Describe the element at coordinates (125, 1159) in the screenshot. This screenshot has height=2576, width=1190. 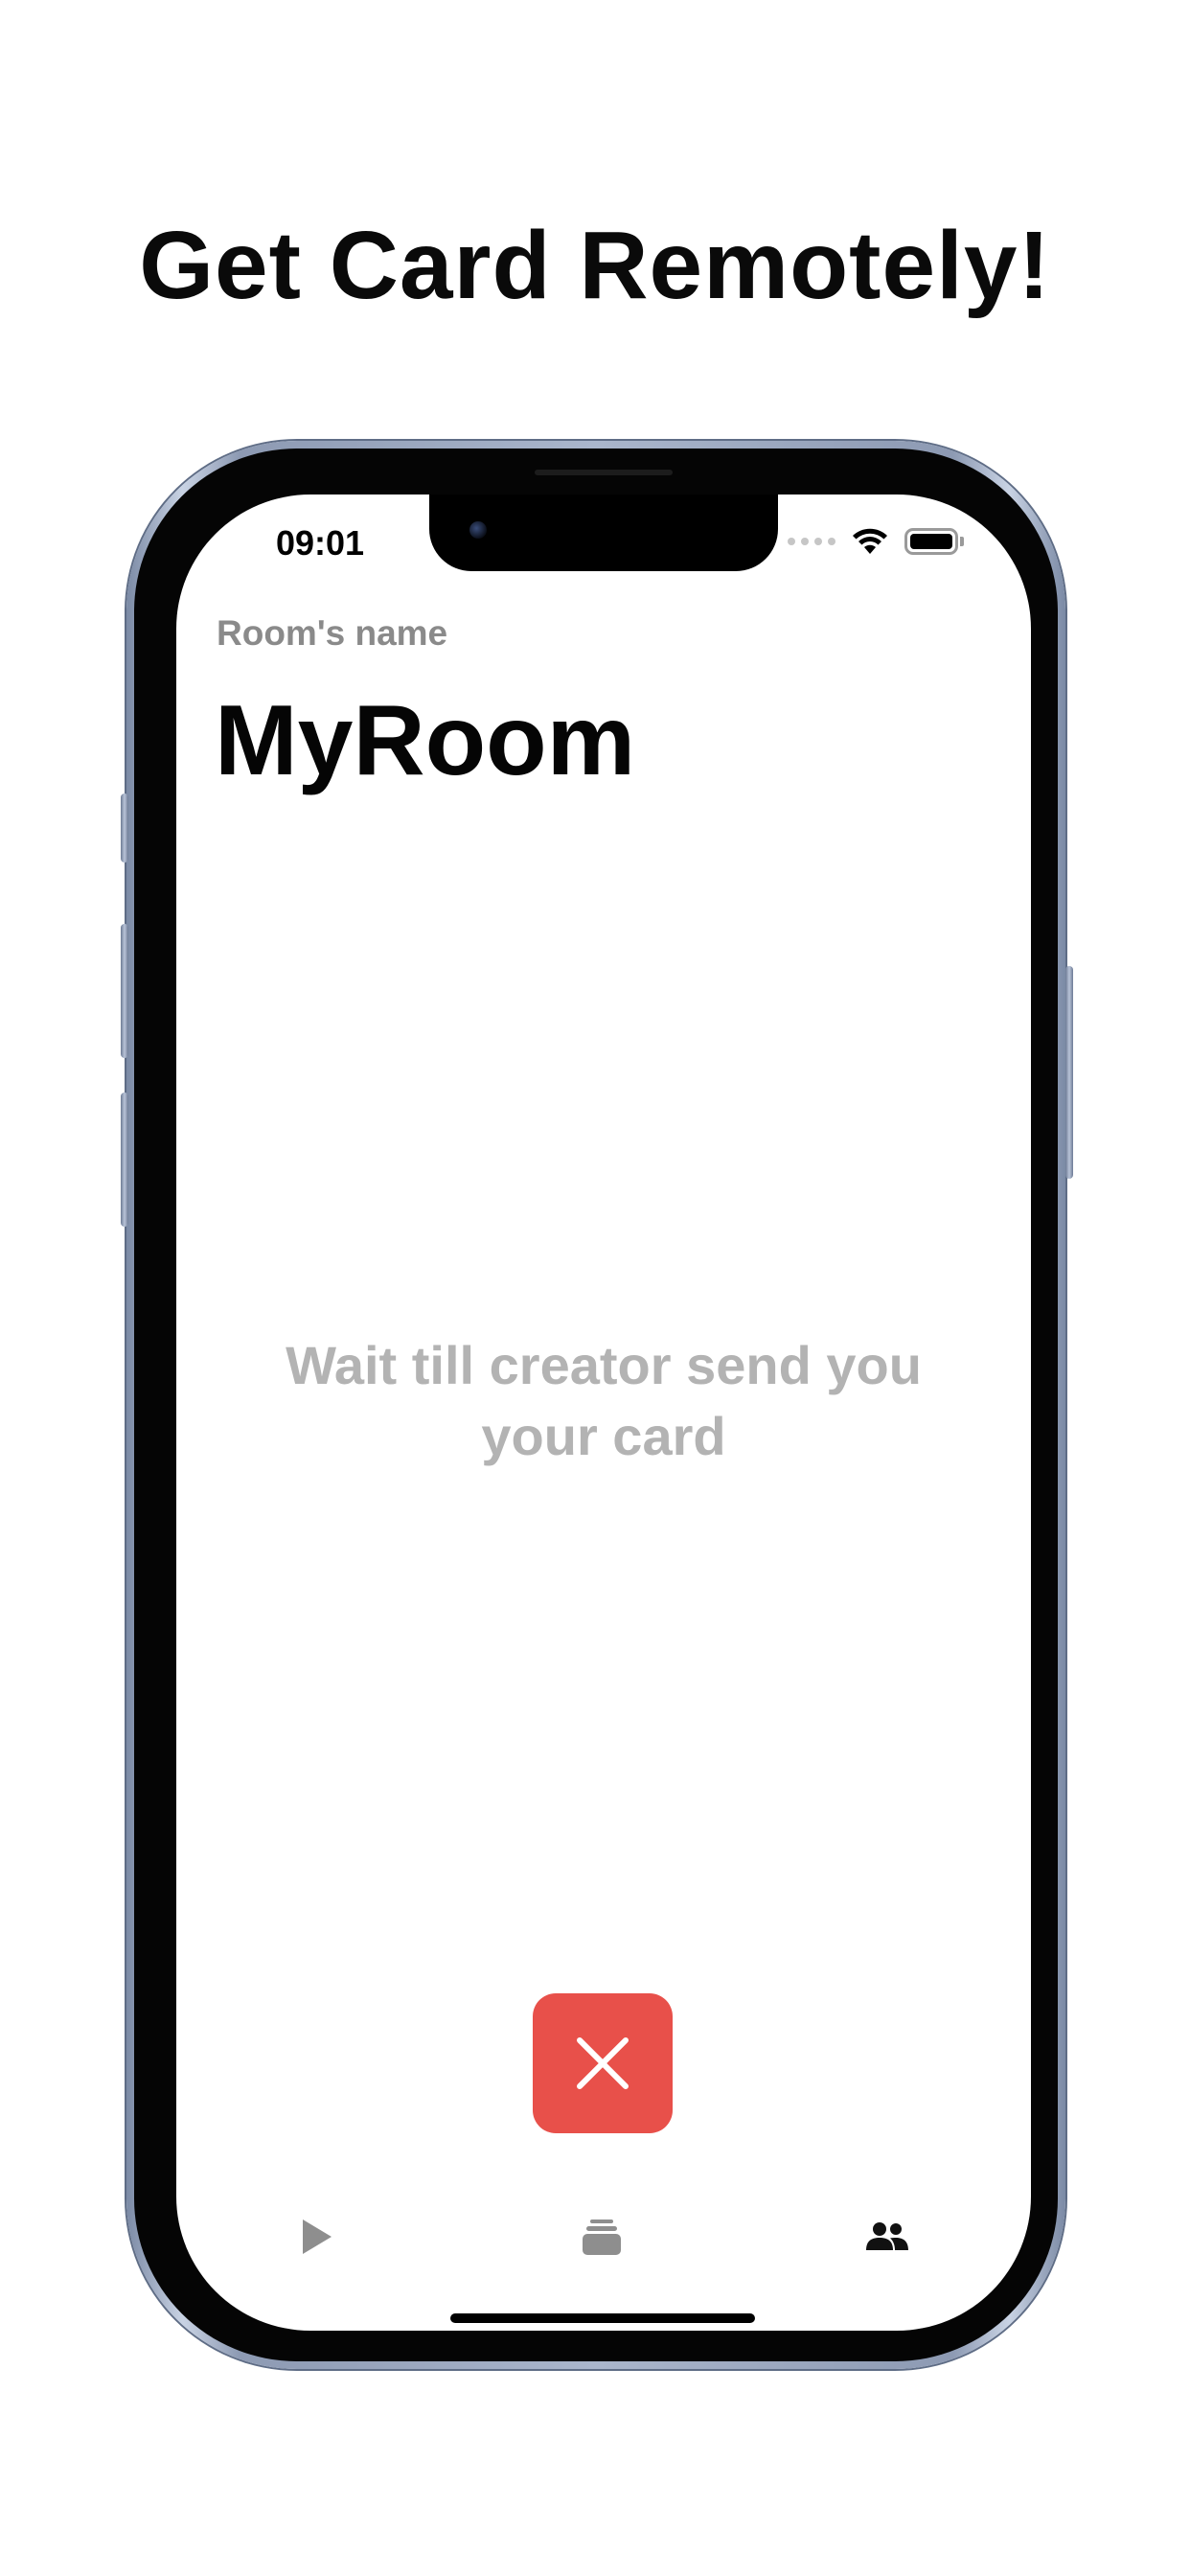
I see `volume-down-button` at that location.